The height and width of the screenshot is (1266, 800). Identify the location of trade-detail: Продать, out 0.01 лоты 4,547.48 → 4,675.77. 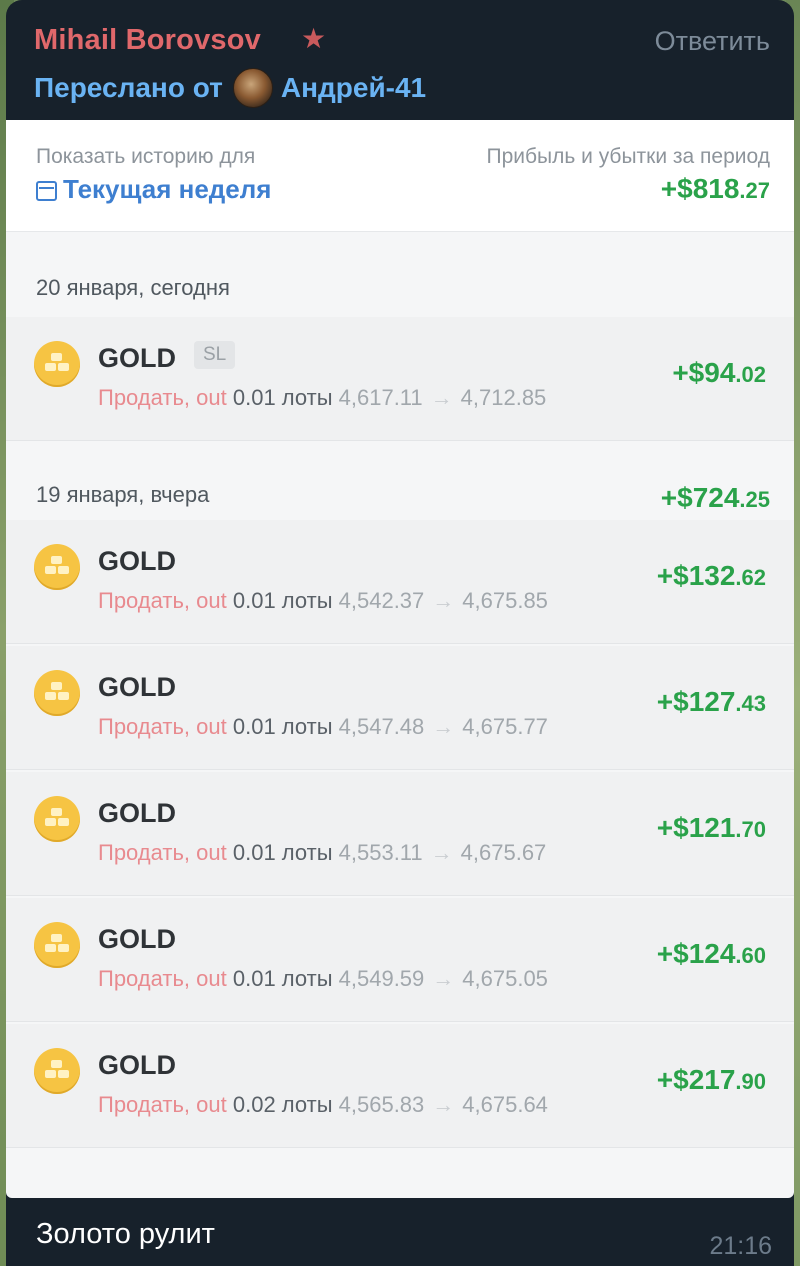
(323, 727).